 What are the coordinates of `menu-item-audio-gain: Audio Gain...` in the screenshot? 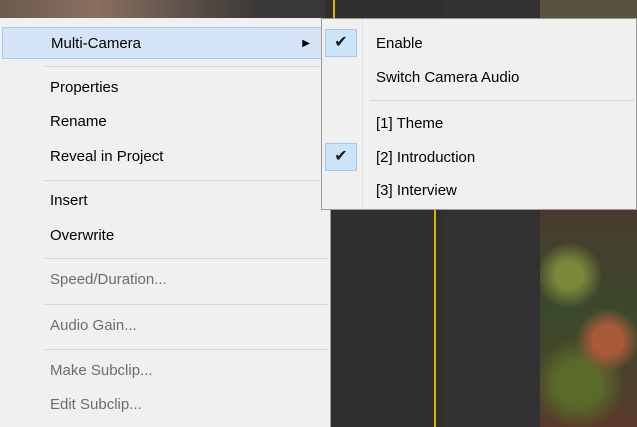 It's located at (164, 326).